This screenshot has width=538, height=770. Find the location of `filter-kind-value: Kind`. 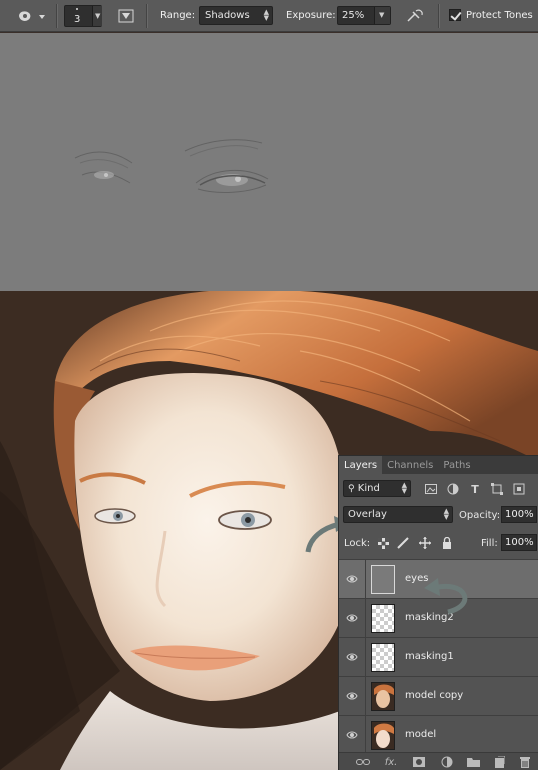

filter-kind-value: Kind is located at coordinates (368, 488).